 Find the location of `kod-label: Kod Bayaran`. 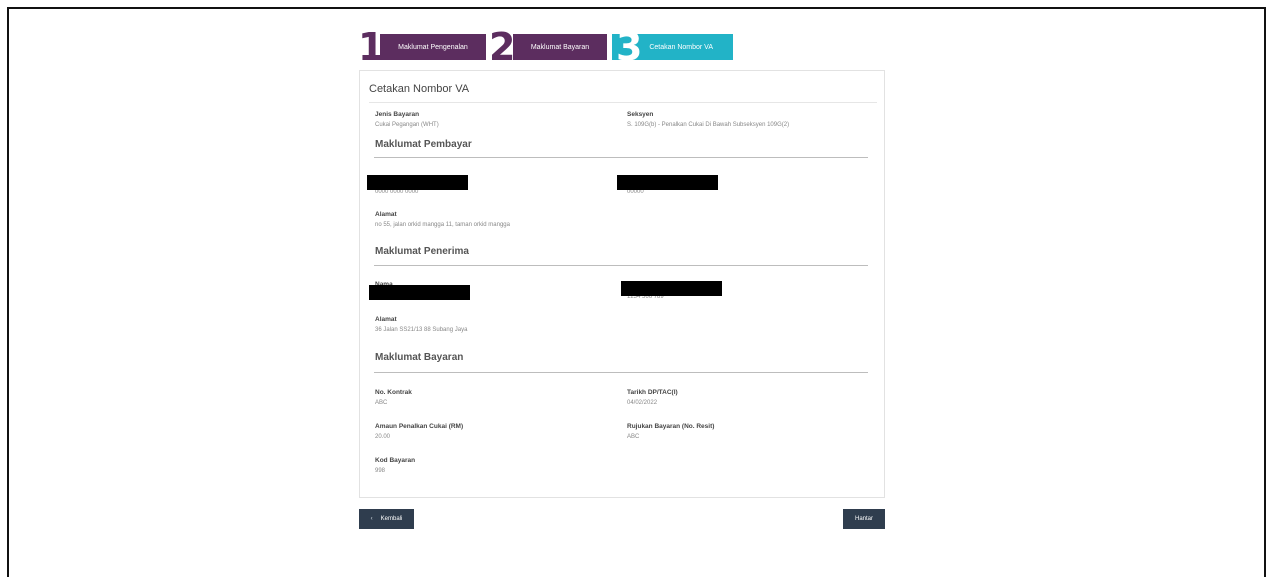

kod-label: Kod Bayaran is located at coordinates (395, 460).